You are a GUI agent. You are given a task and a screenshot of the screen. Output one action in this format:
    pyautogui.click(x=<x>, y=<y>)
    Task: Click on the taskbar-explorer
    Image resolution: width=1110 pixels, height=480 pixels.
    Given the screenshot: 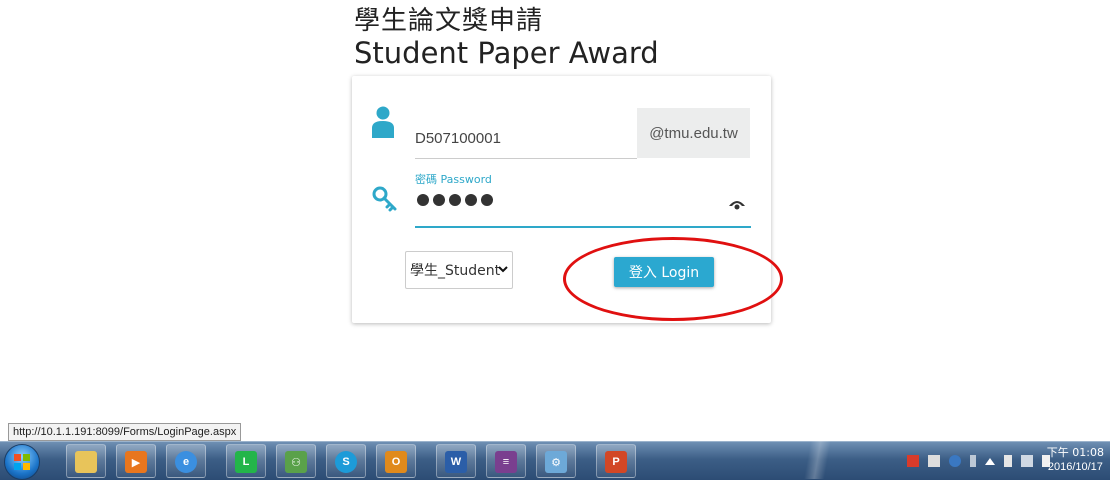 What is the action you would take?
    pyautogui.click(x=86, y=461)
    